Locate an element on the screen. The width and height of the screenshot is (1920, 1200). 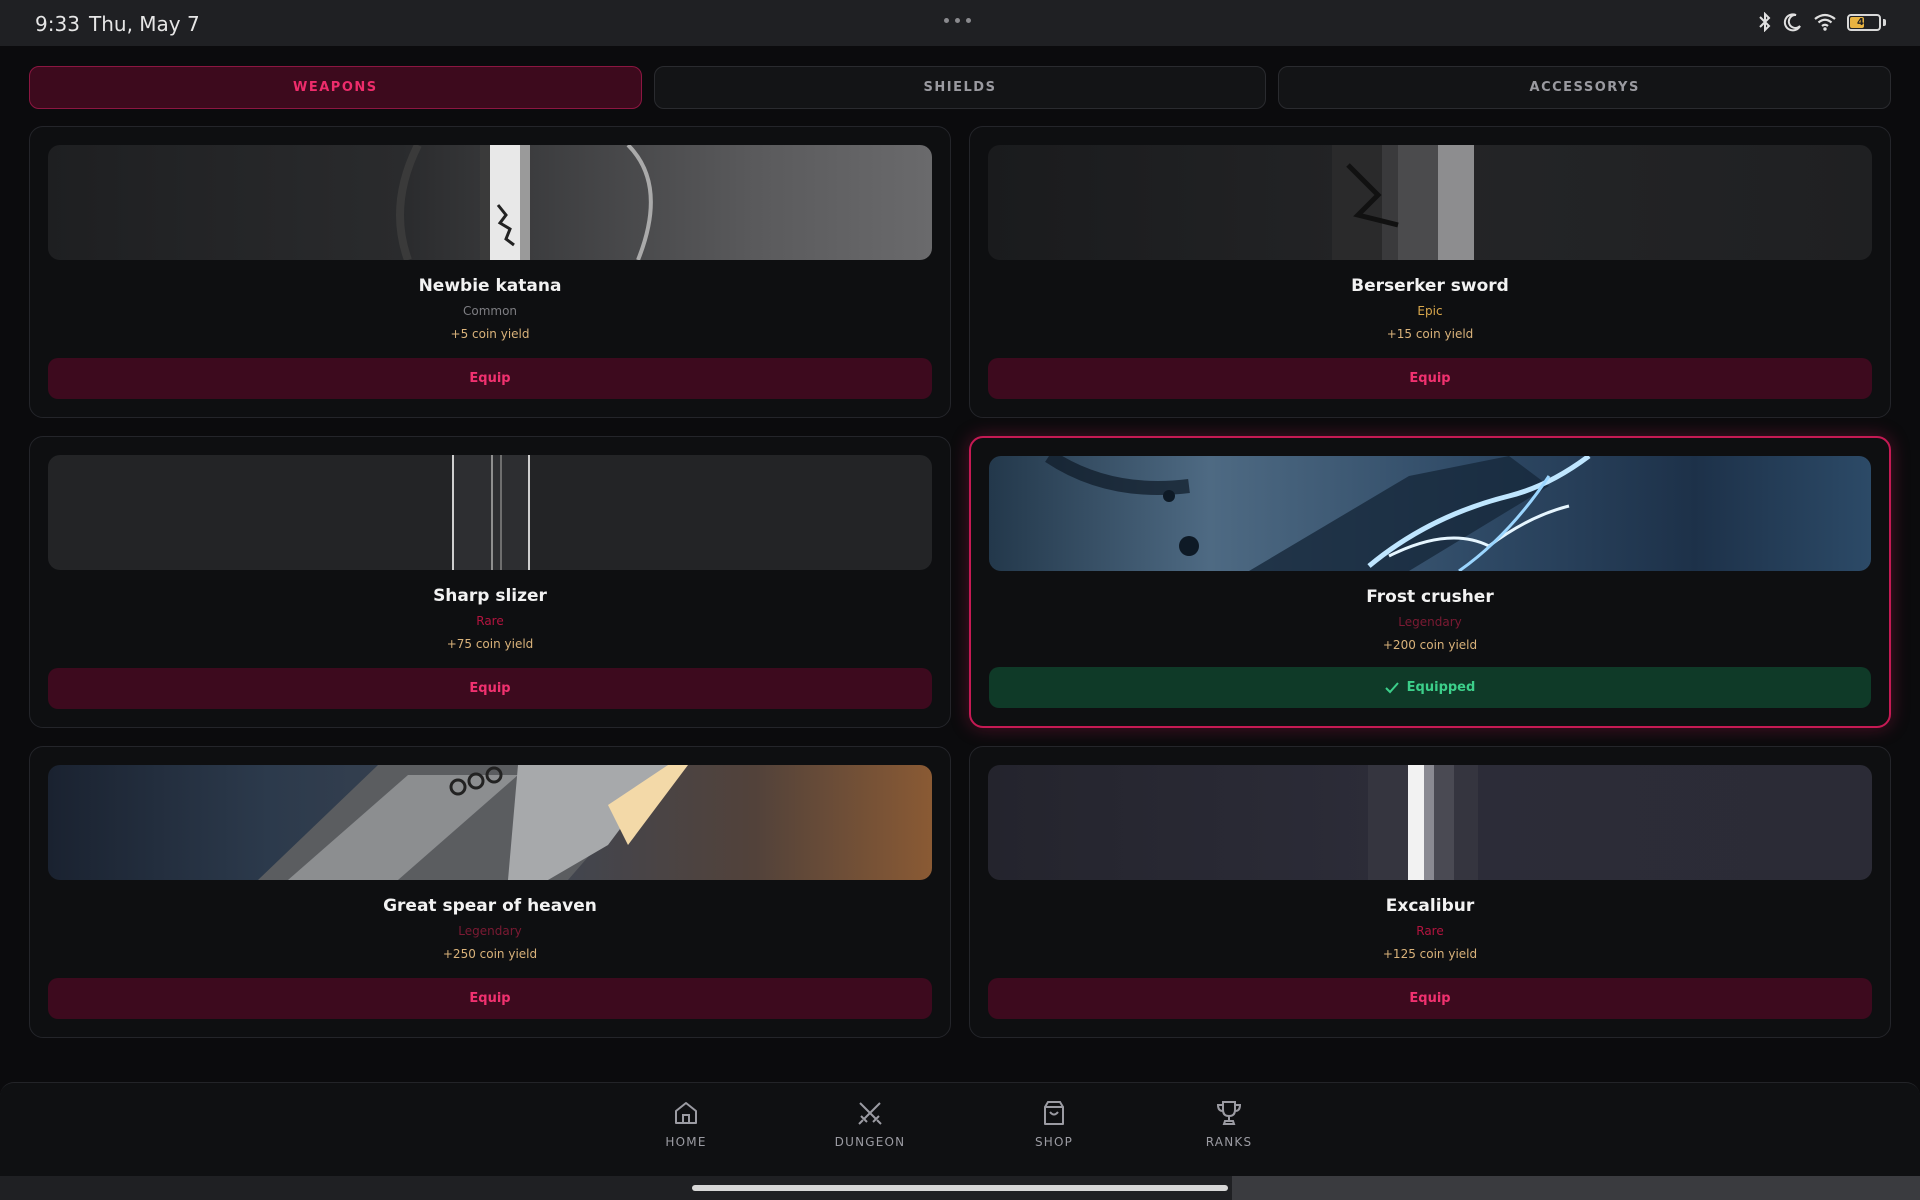
item-rarity: Common is located at coordinates (490, 311).